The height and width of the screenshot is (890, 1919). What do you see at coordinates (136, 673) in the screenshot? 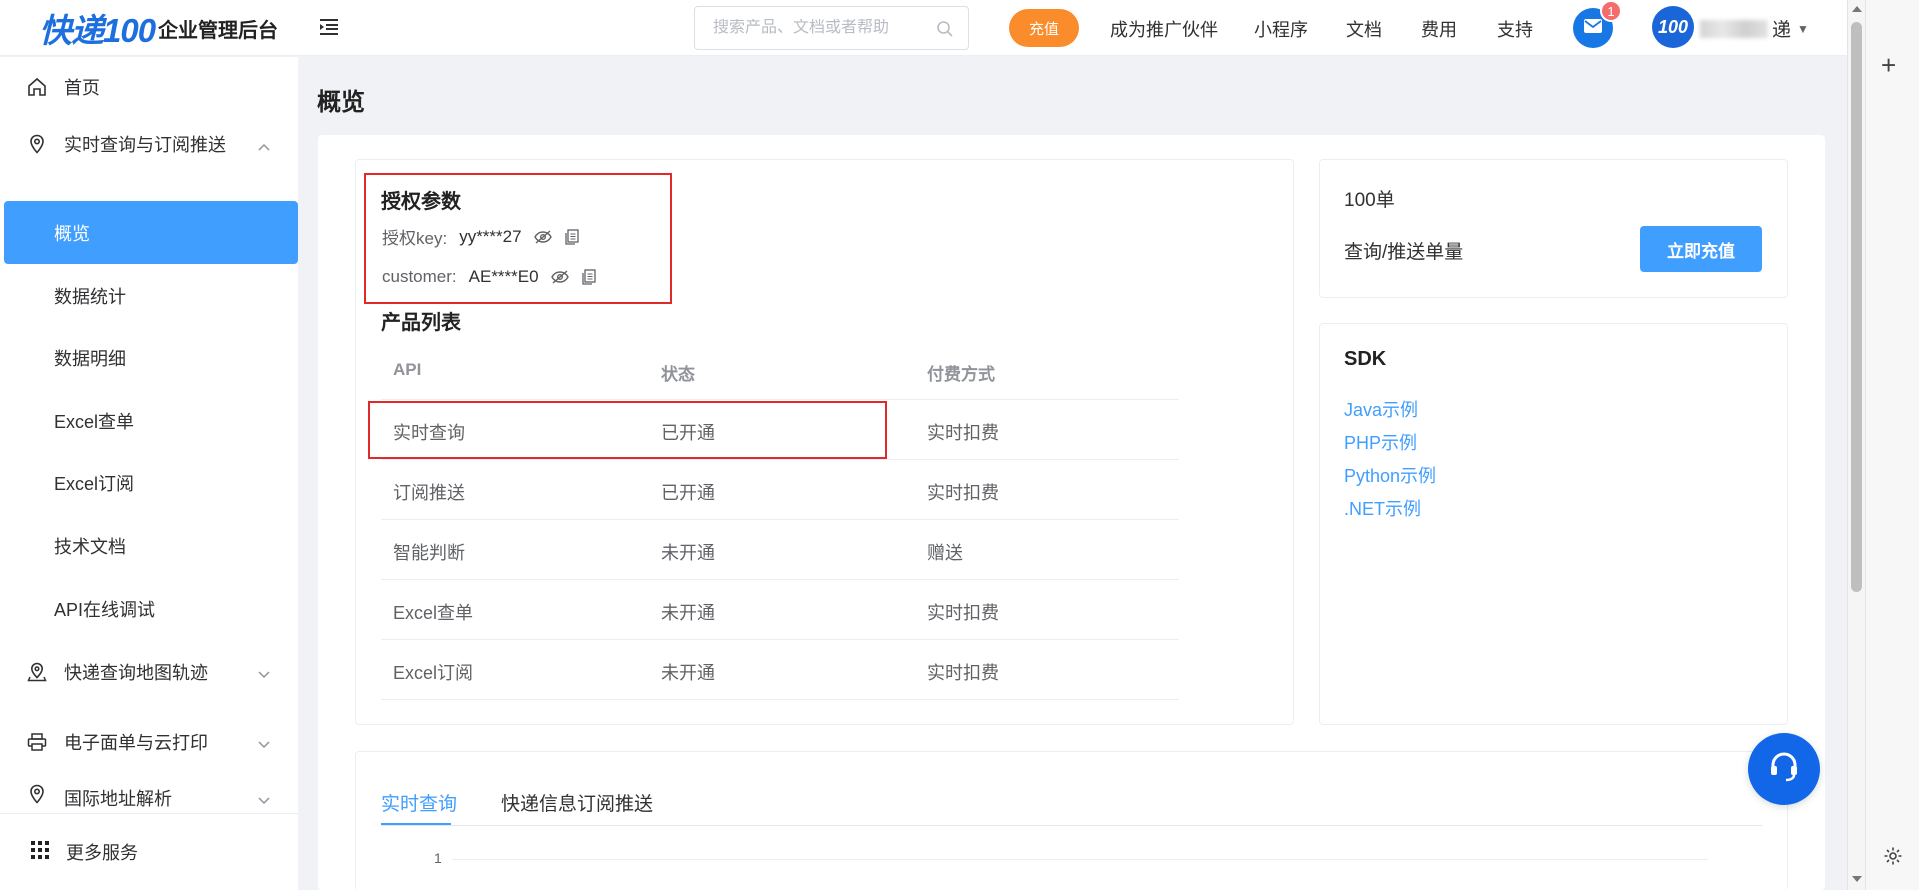
I see `sidebar-item-label: 快递查询地图轨迹` at bounding box center [136, 673].